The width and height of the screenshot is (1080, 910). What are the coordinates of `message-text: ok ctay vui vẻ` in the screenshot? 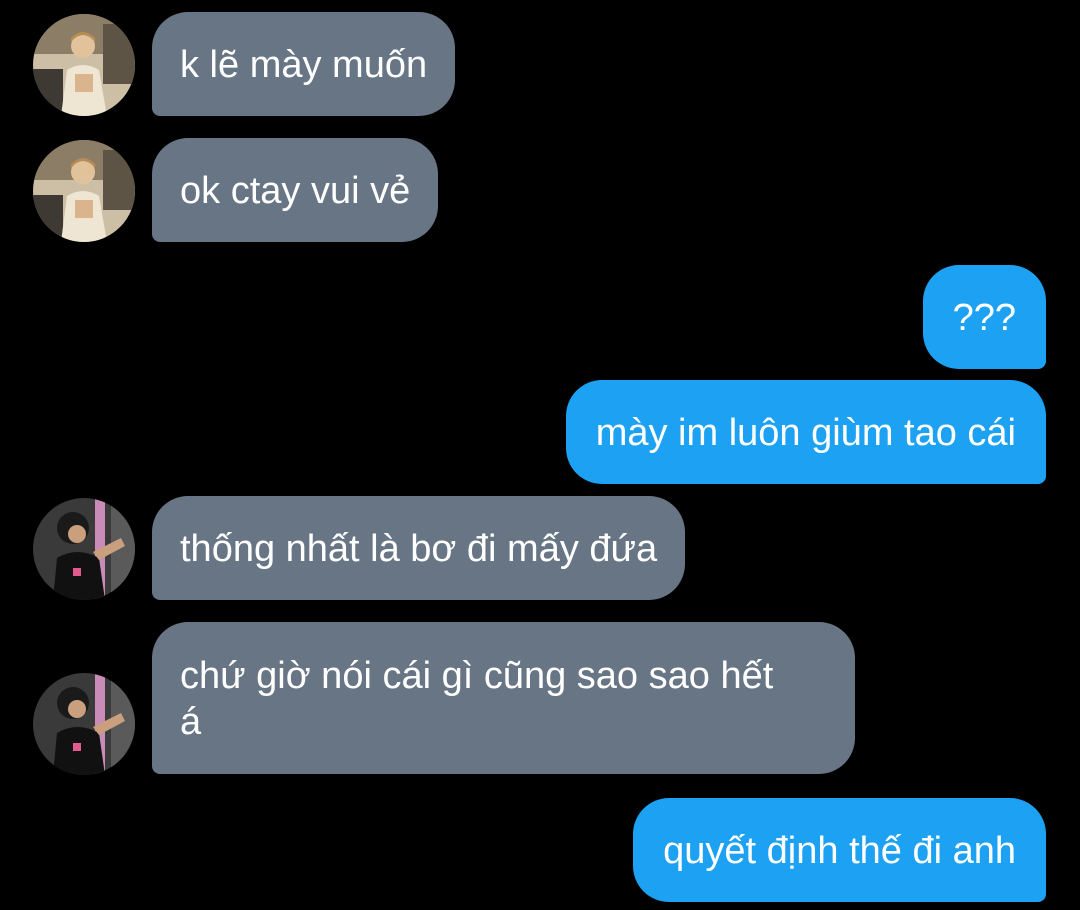 It's located at (295, 191).